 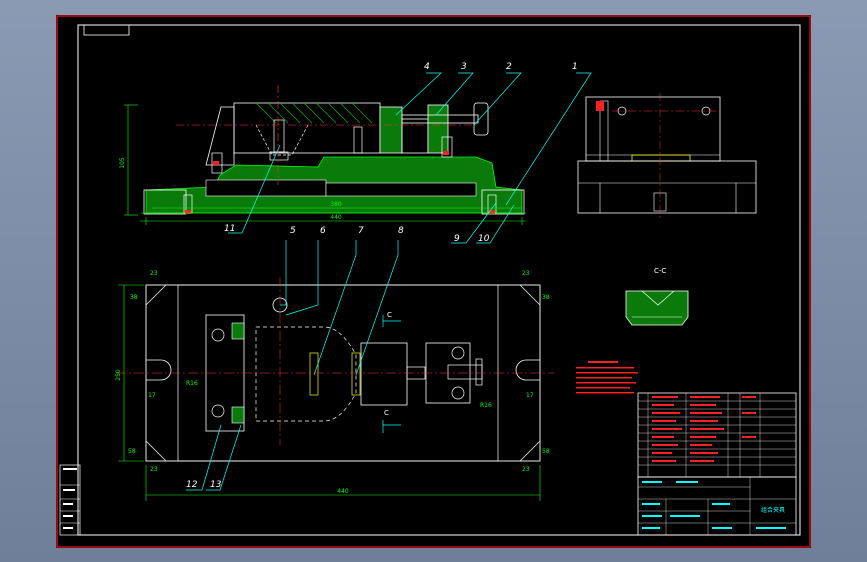 What do you see at coordinates (575, 67) in the screenshot?
I see `balloon-1: 1` at bounding box center [575, 67].